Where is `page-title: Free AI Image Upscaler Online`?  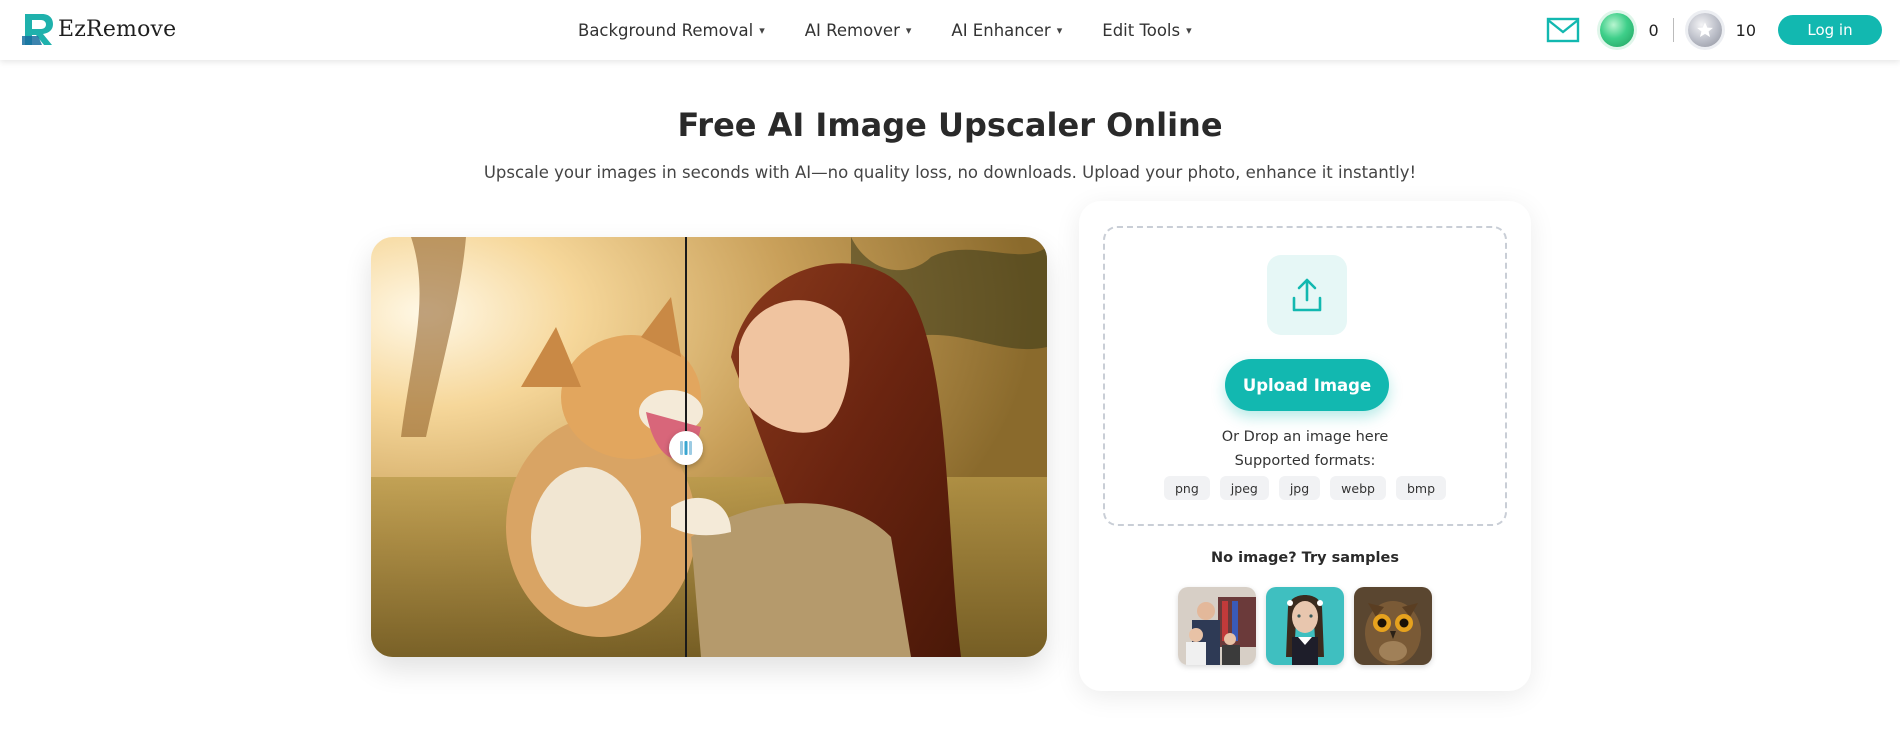 page-title: Free AI Image Upscaler Online is located at coordinates (950, 125).